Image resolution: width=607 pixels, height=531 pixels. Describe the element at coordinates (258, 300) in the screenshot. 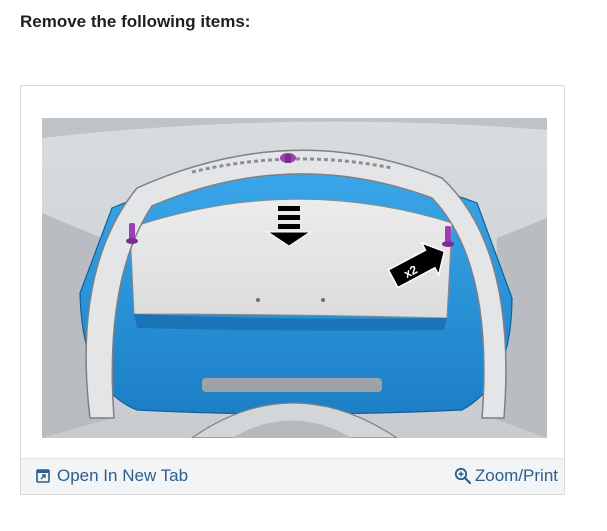

I see `panel-hole-left` at that location.